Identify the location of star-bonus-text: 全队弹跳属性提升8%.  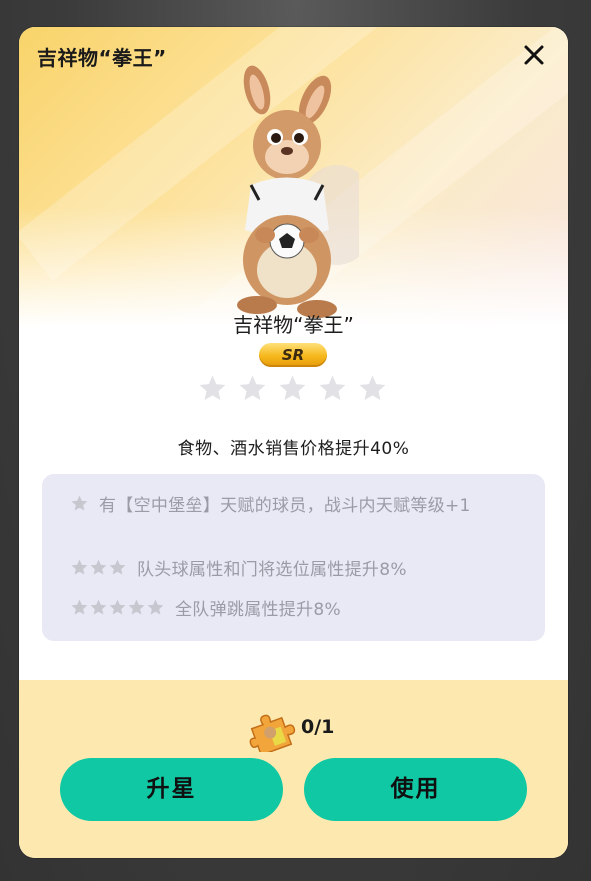
(258, 610).